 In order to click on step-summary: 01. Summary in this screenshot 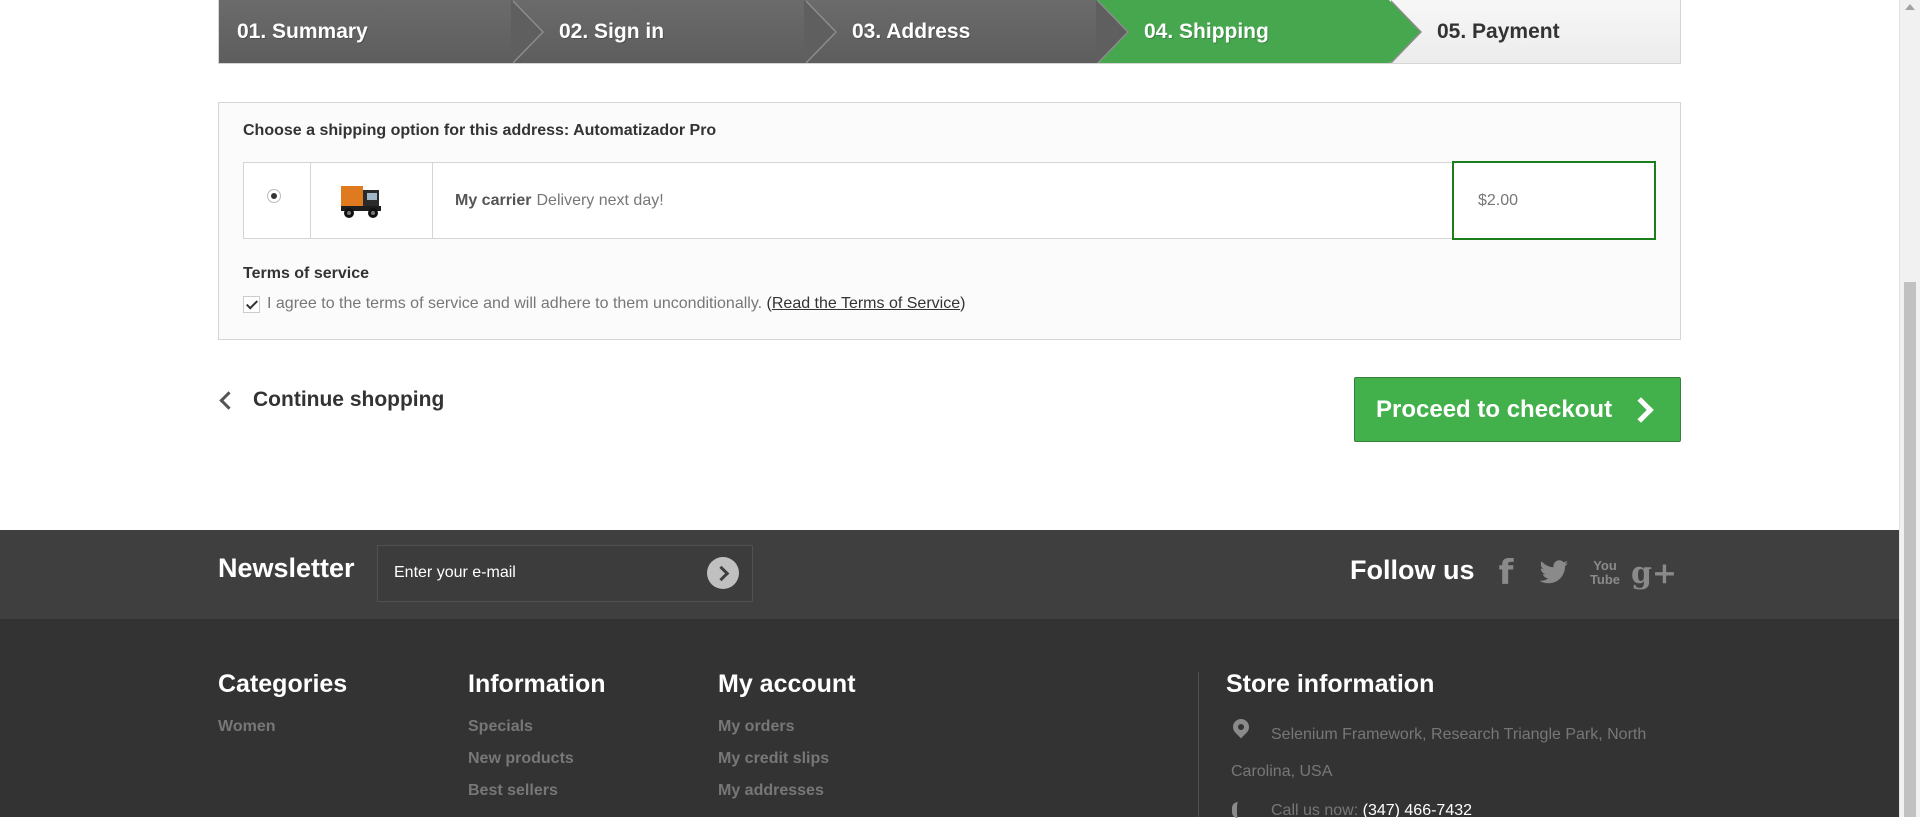, I will do `click(381, 31)`.